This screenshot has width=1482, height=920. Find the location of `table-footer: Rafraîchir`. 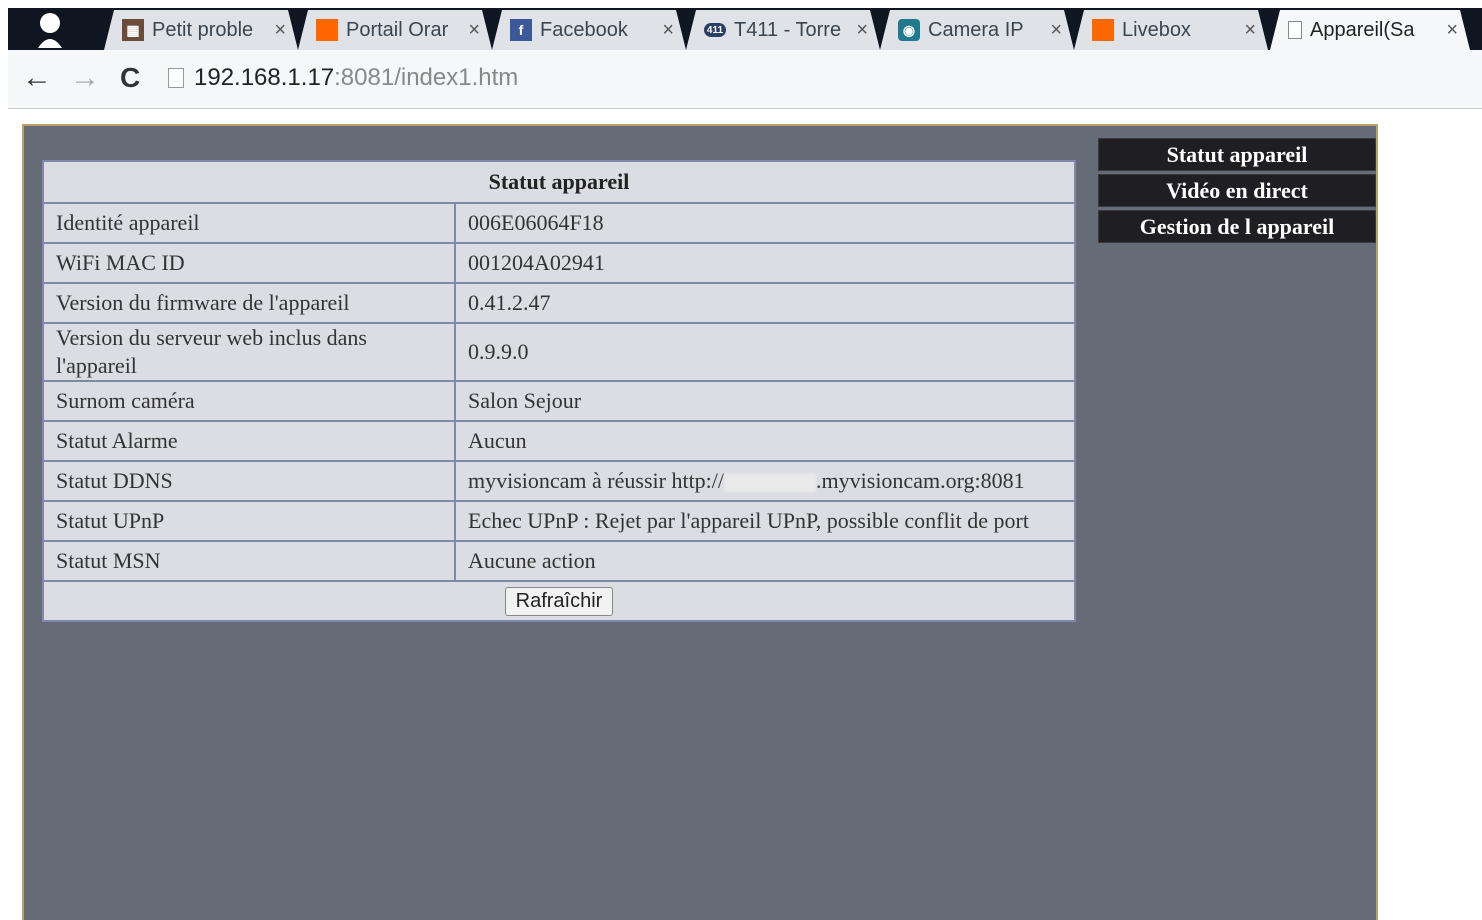

table-footer: Rafraîchir is located at coordinates (559, 601).